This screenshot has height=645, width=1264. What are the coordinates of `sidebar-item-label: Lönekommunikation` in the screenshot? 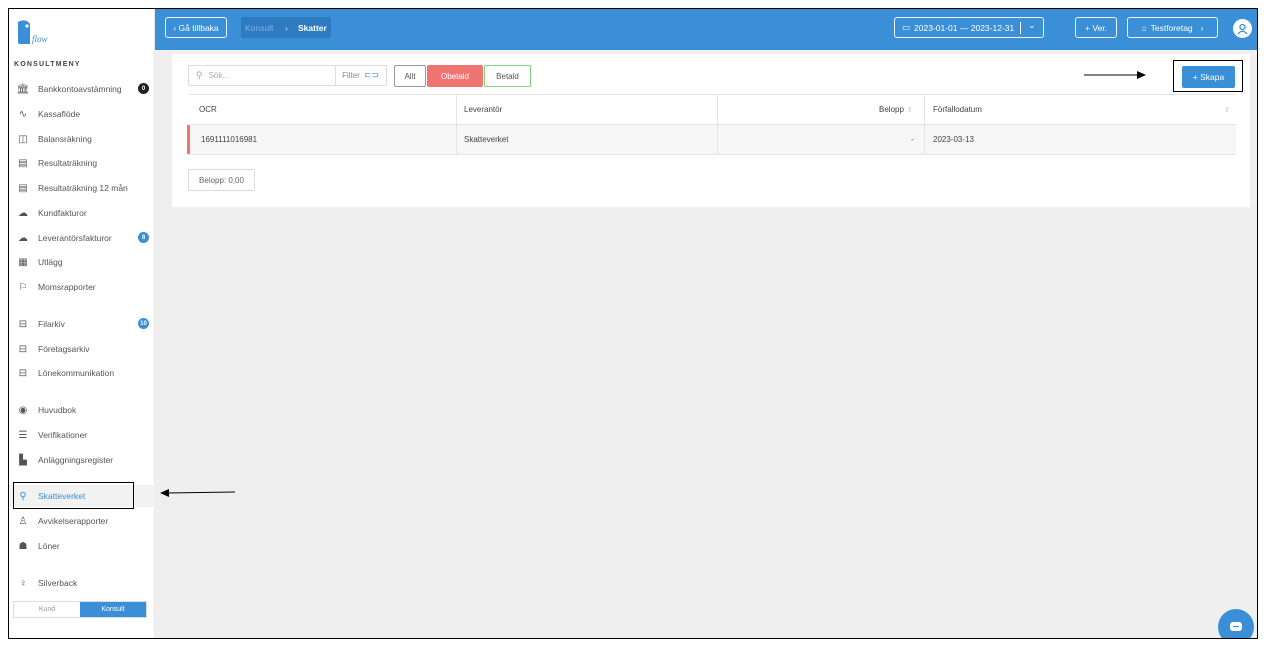 It's located at (76, 373).